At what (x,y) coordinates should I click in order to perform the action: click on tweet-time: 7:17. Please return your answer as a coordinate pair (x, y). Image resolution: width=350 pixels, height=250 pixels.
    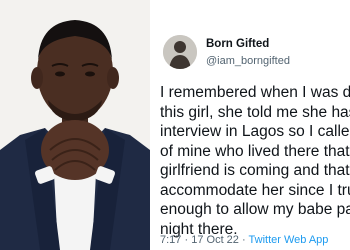
    Looking at the image, I should click on (170, 240).